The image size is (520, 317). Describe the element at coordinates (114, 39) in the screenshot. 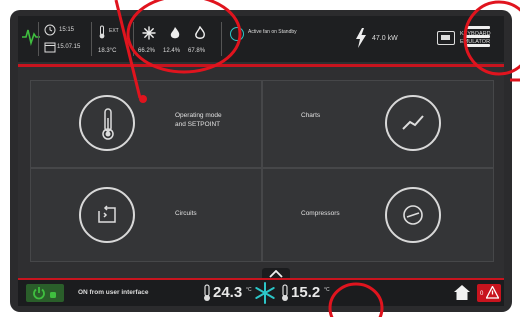

I see `ext-temp-cell: EXT 18.3°C` at that location.